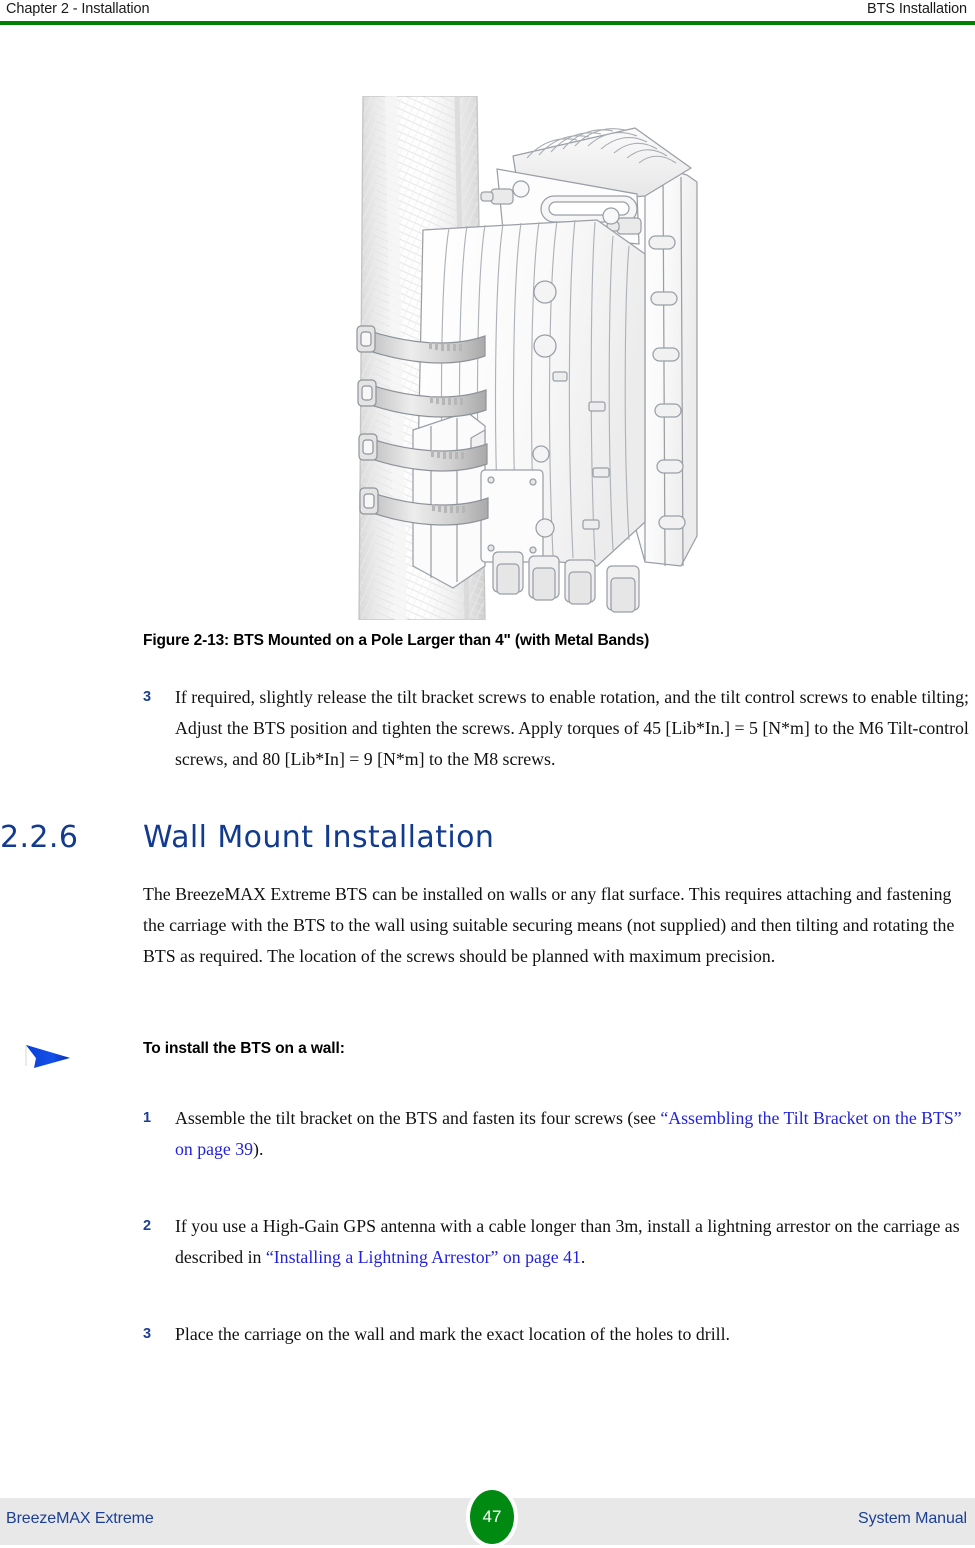 This screenshot has height=1548, width=975. What do you see at coordinates (147, 1118) in the screenshot?
I see `step-number: 1` at bounding box center [147, 1118].